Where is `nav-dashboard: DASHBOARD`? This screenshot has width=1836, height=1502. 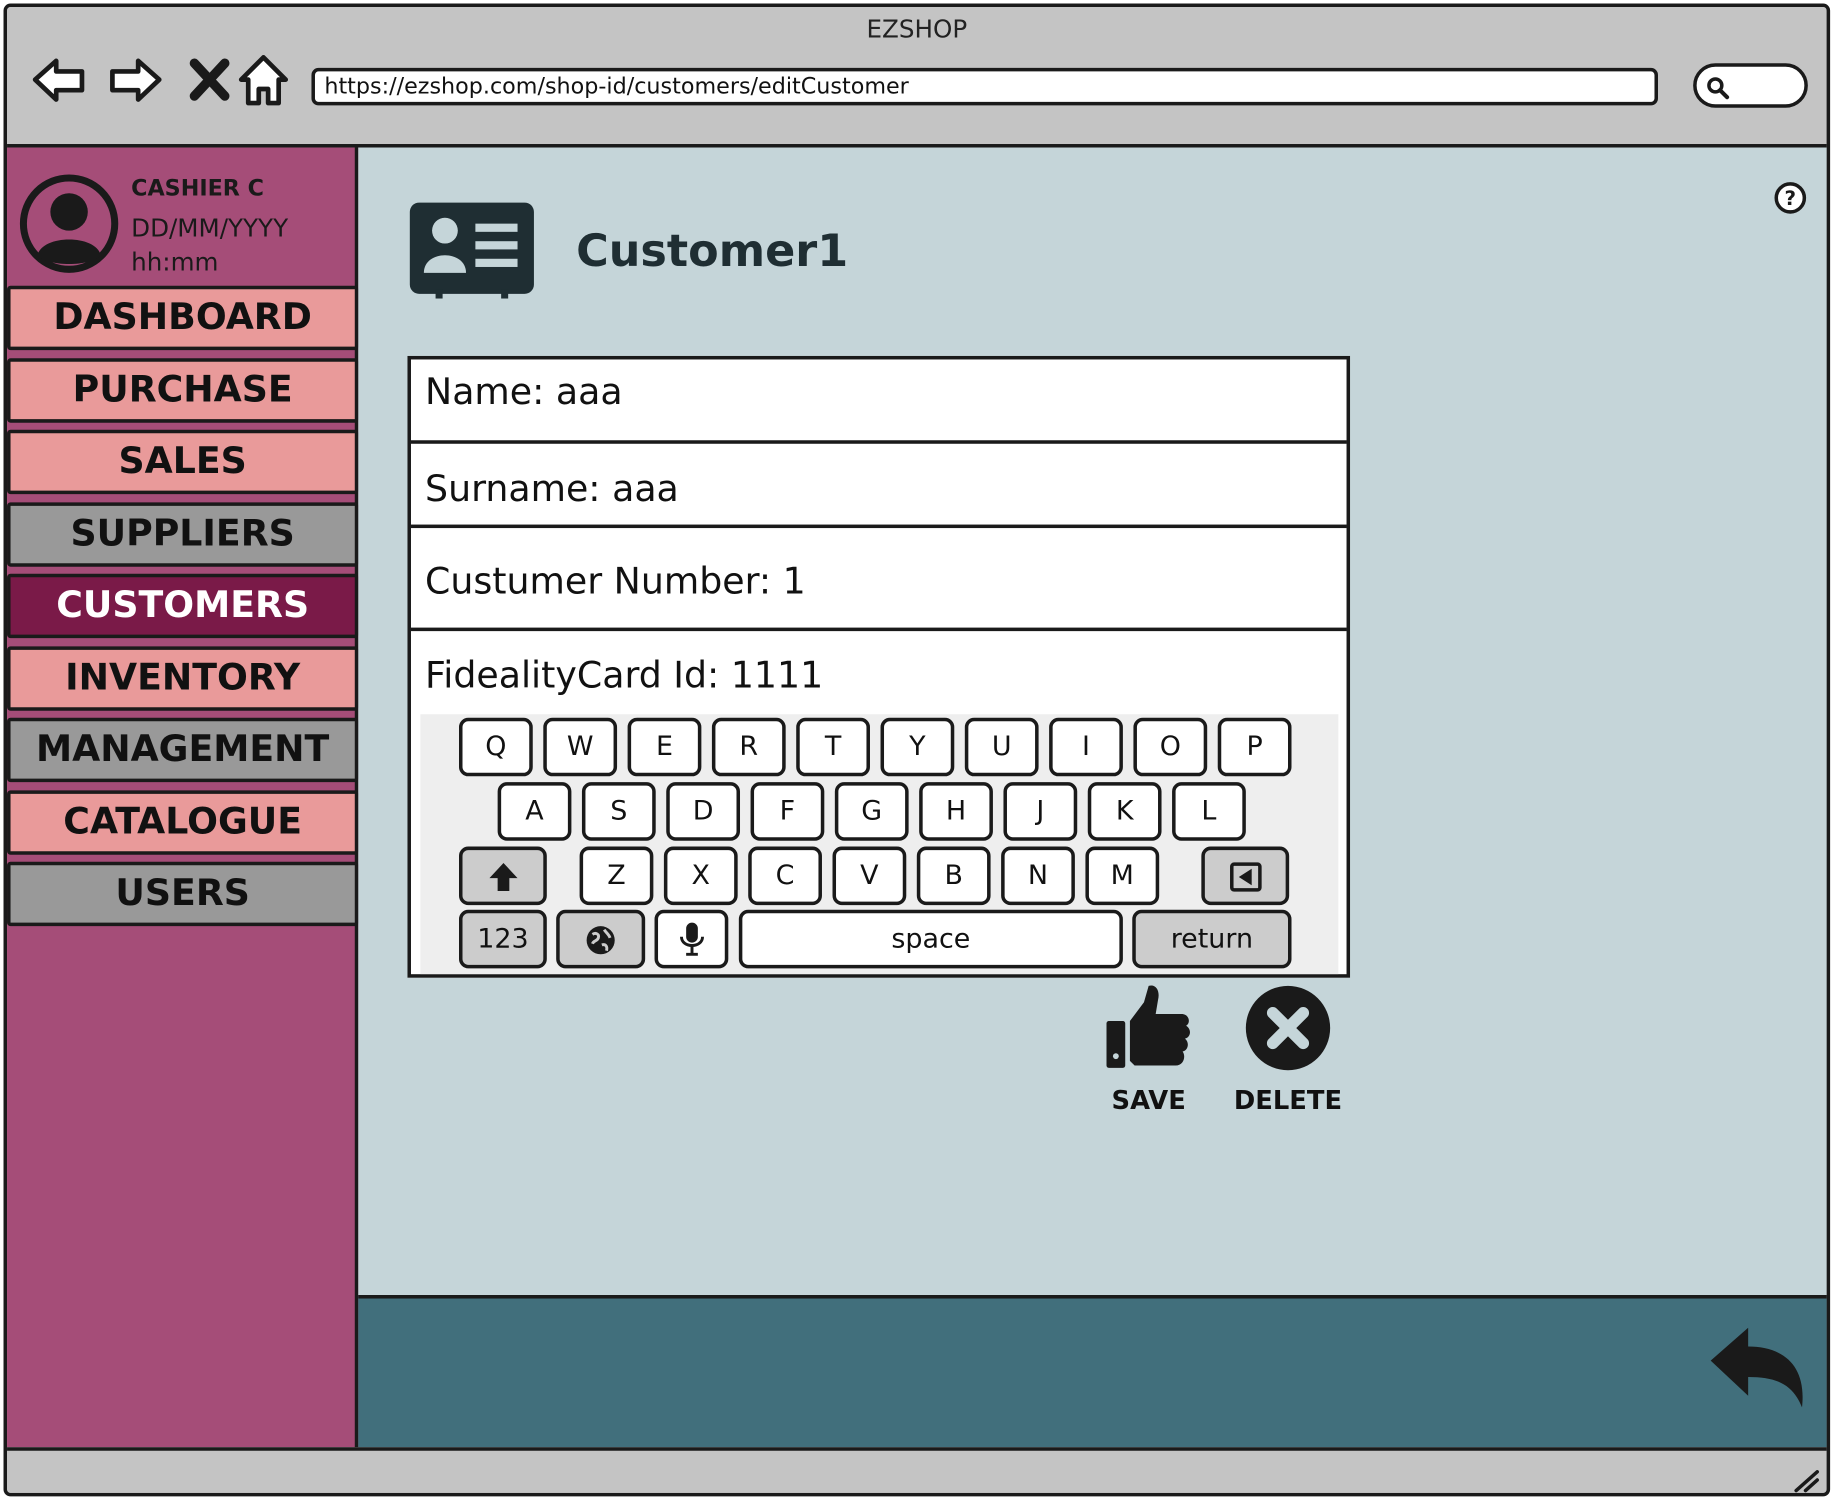 nav-dashboard: DASHBOARD is located at coordinates (183, 318).